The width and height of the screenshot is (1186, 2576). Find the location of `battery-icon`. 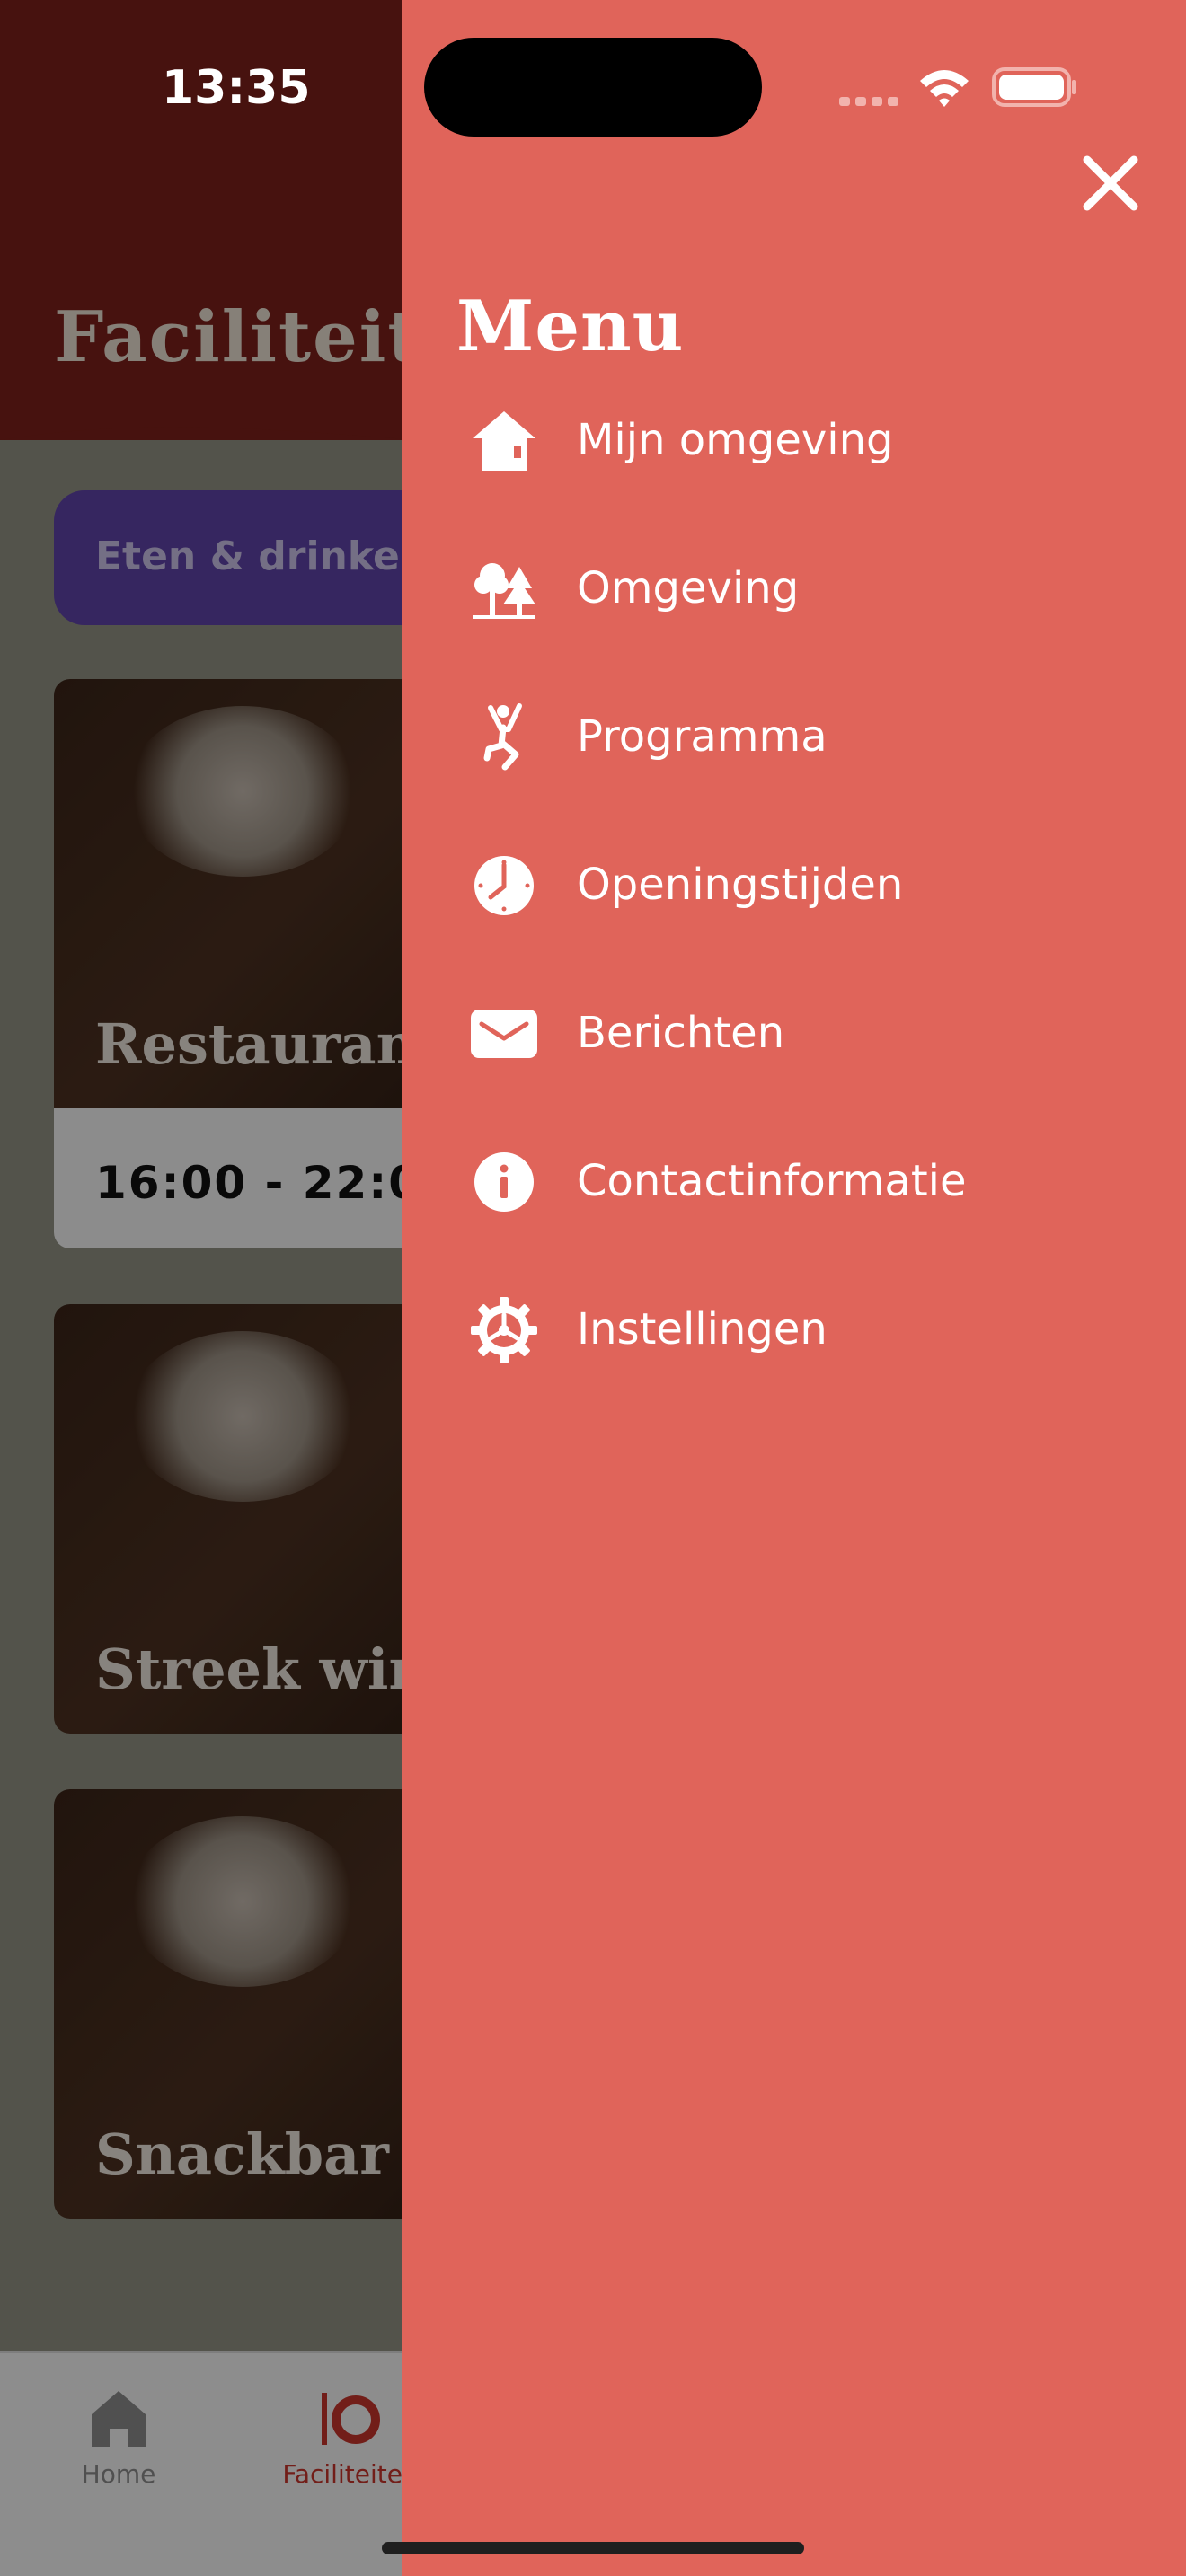

battery-icon is located at coordinates (1034, 87).